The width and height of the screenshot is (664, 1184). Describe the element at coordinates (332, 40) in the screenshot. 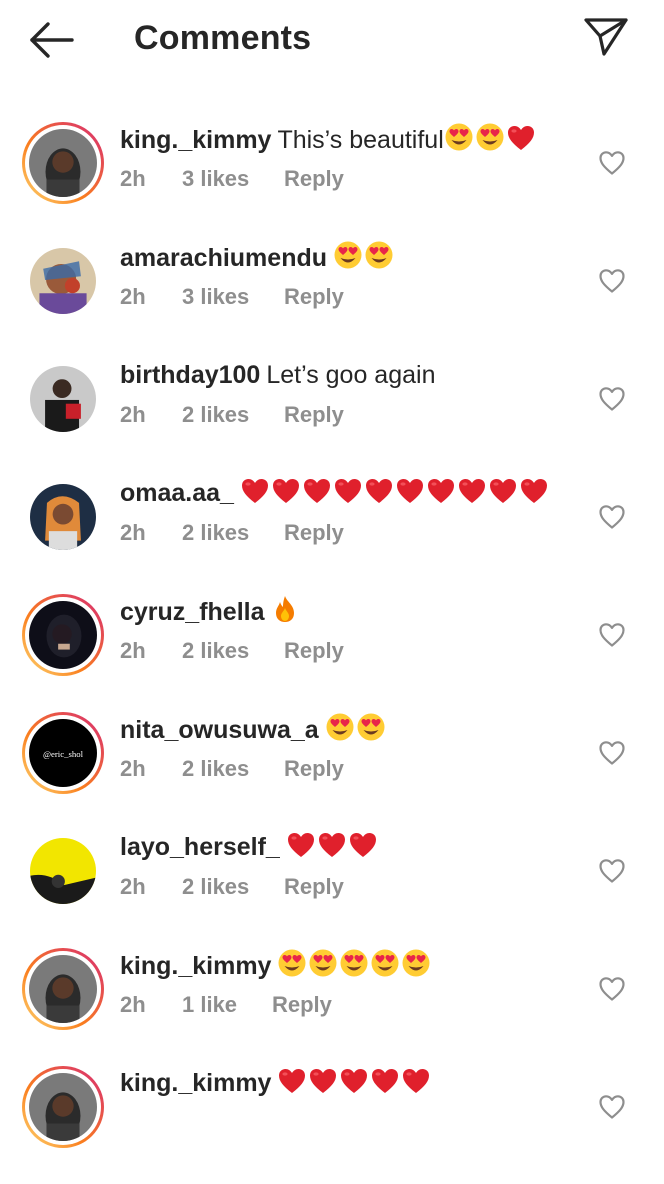

I see `header-bar: Comments` at that location.